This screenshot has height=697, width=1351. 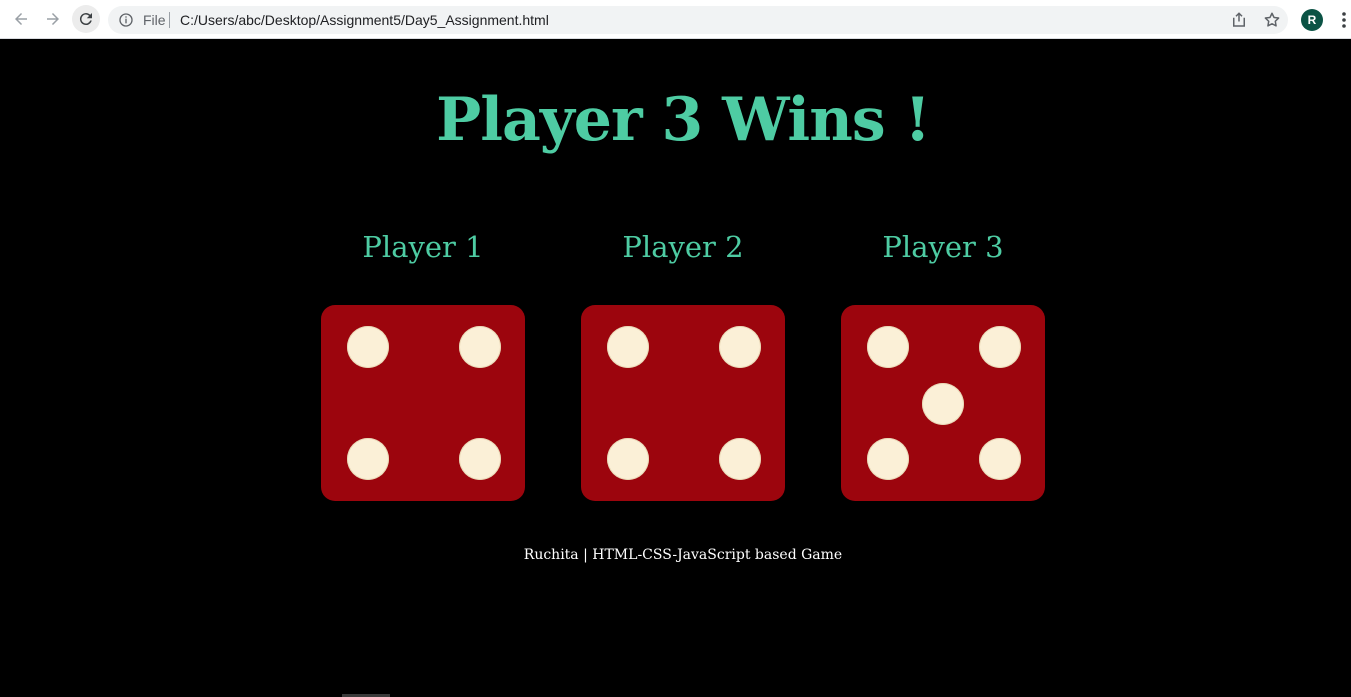 I want to click on scheme-label: File, so click(x=154, y=20).